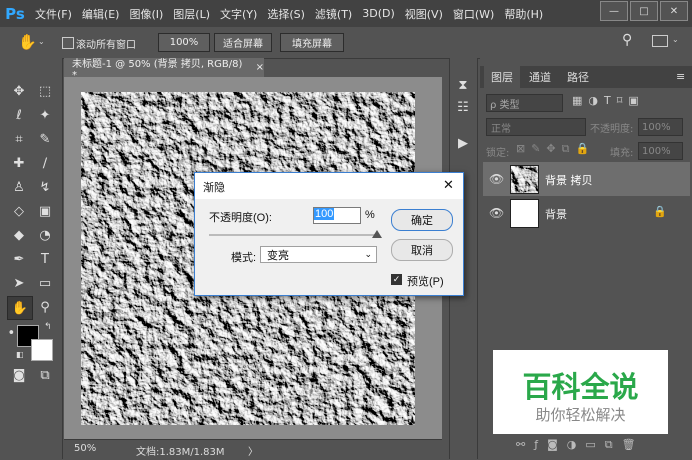 The width and height of the screenshot is (692, 460). What do you see at coordinates (608, 100) in the screenshot?
I see `layer-filter-icons: ▦◑T⌑▣` at bounding box center [608, 100].